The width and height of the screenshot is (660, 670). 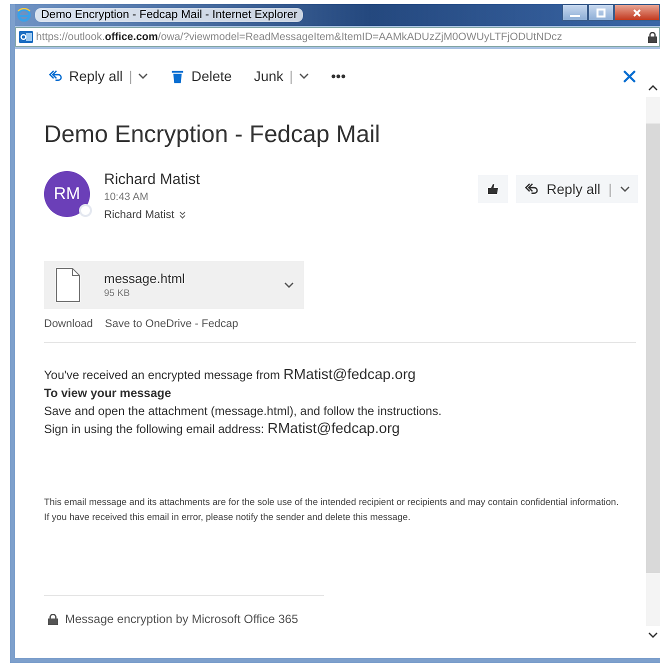 What do you see at coordinates (108, 393) in the screenshot?
I see `message-line: To view your message` at bounding box center [108, 393].